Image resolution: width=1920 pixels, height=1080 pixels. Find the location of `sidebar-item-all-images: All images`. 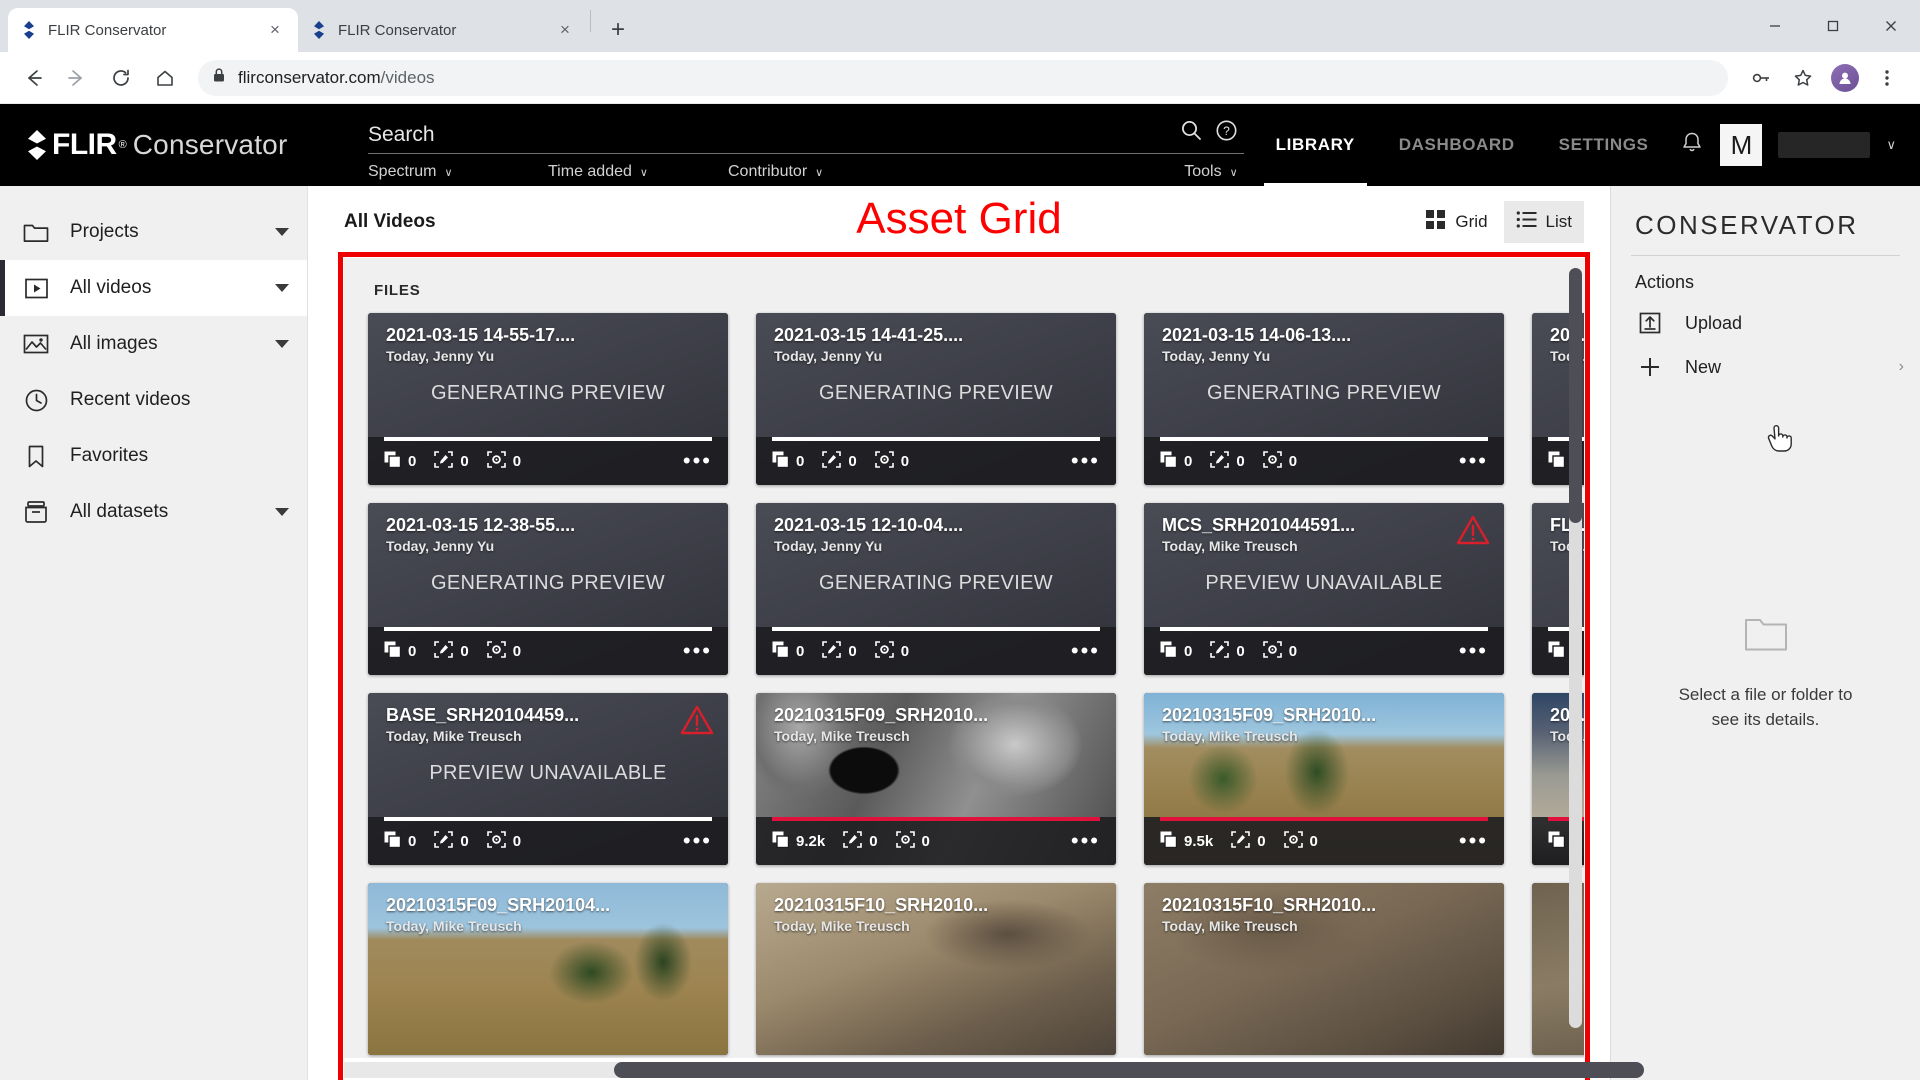

sidebar-item-all-images: All images is located at coordinates (153, 344).